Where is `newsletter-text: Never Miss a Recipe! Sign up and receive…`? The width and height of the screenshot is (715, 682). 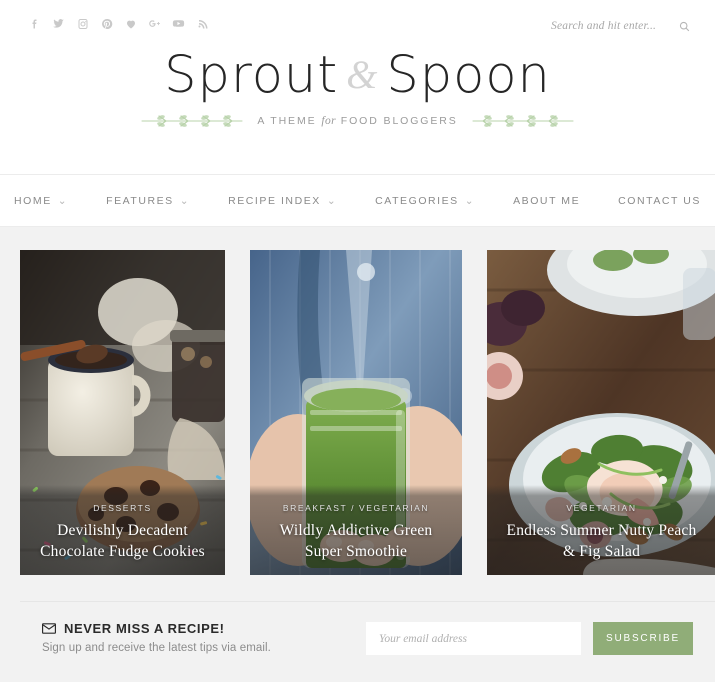
newsletter-text: Never Miss a Recipe! Sign up and receive… is located at coordinates (156, 637).